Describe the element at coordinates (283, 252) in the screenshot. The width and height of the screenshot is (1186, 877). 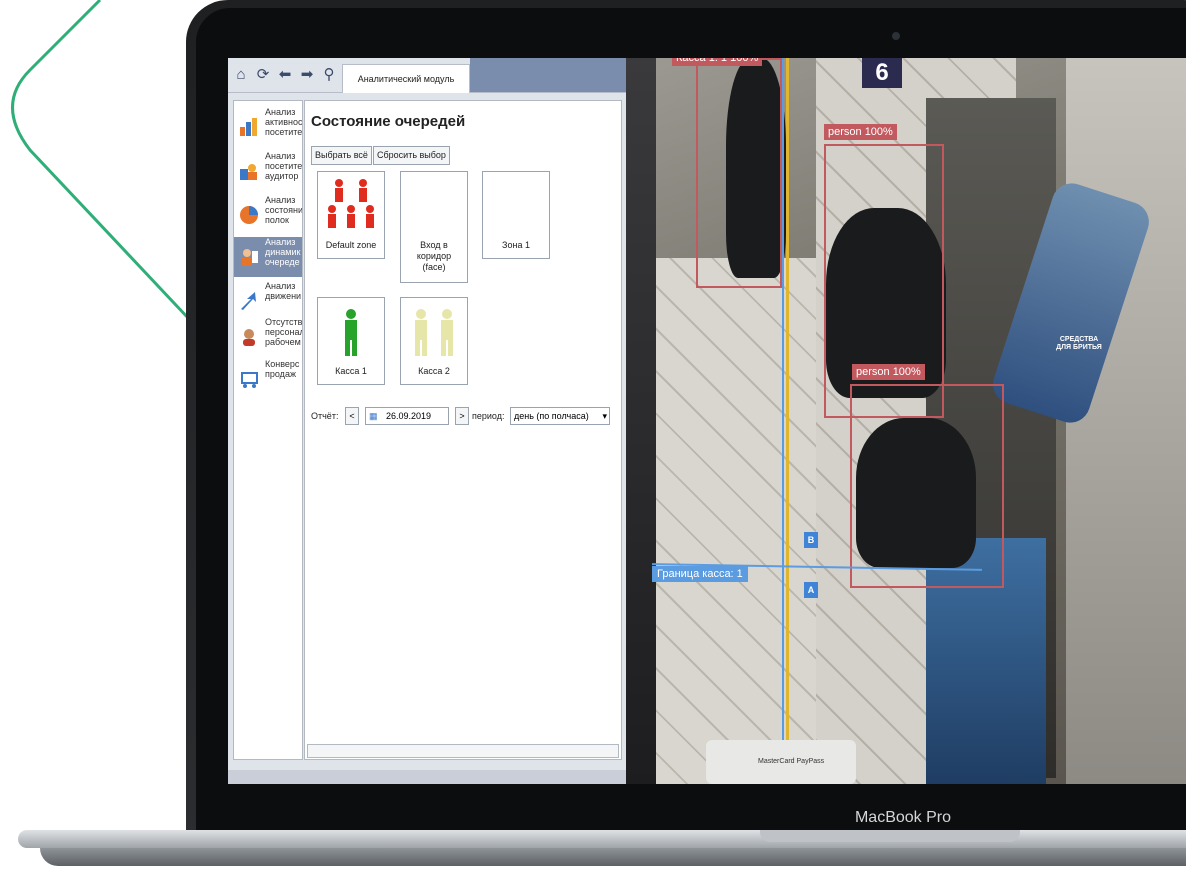
I see `sidebar-item-label: Анализ динамик очереде` at that location.